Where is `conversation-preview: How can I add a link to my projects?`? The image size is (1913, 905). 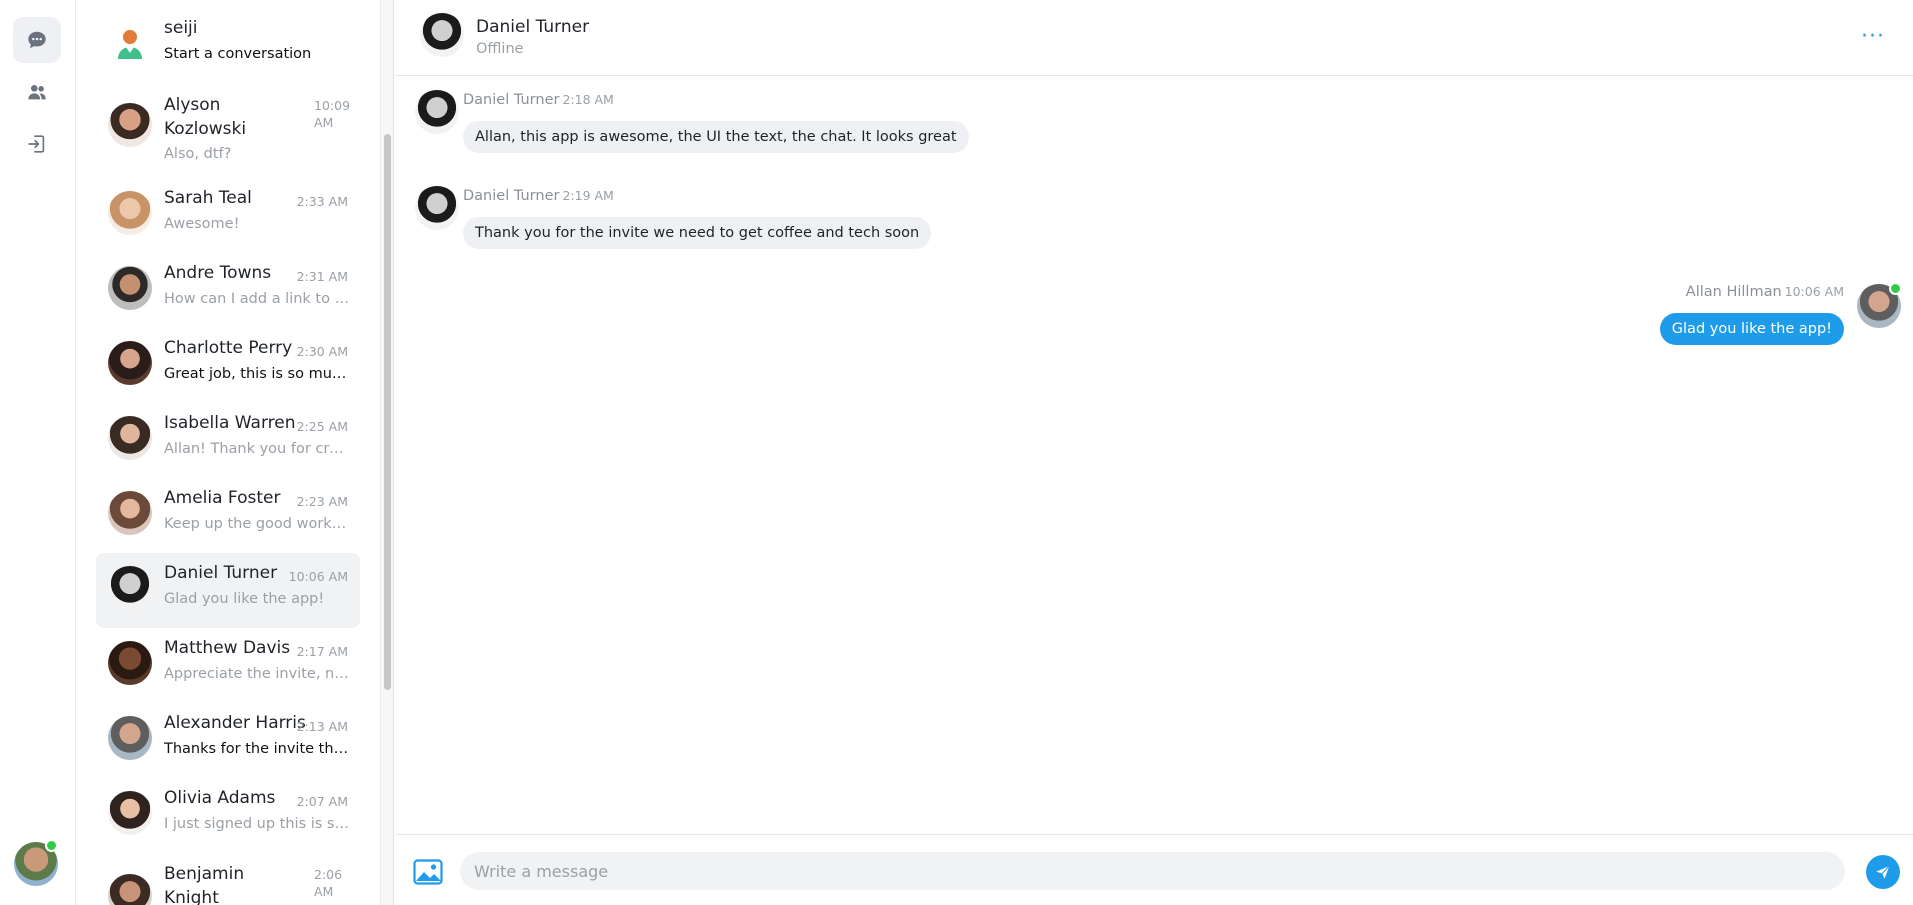 conversation-preview: How can I add a link to my projects? is located at coordinates (257, 299).